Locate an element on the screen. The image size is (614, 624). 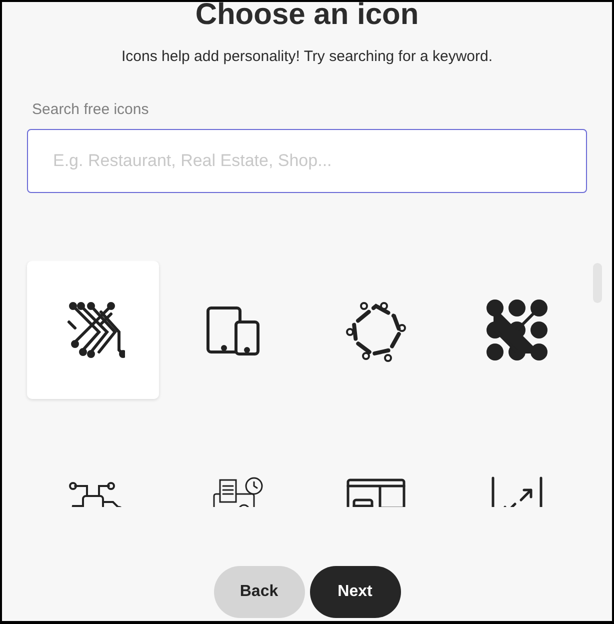
next-button: Next is located at coordinates (355, 592).